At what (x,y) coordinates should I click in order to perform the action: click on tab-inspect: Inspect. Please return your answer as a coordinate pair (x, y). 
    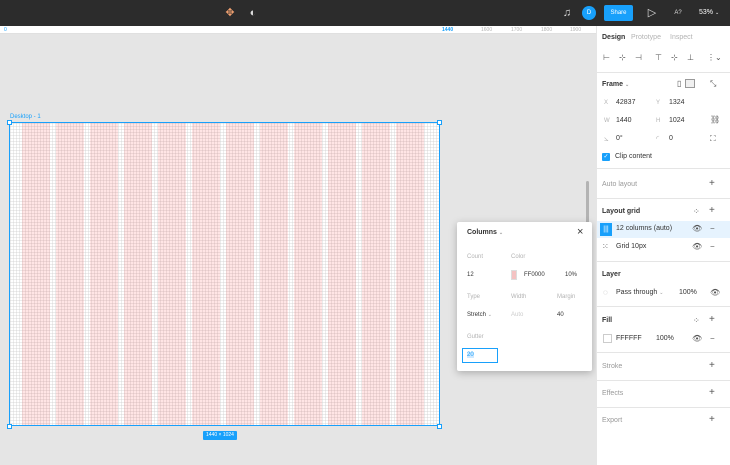
    Looking at the image, I should click on (681, 37).